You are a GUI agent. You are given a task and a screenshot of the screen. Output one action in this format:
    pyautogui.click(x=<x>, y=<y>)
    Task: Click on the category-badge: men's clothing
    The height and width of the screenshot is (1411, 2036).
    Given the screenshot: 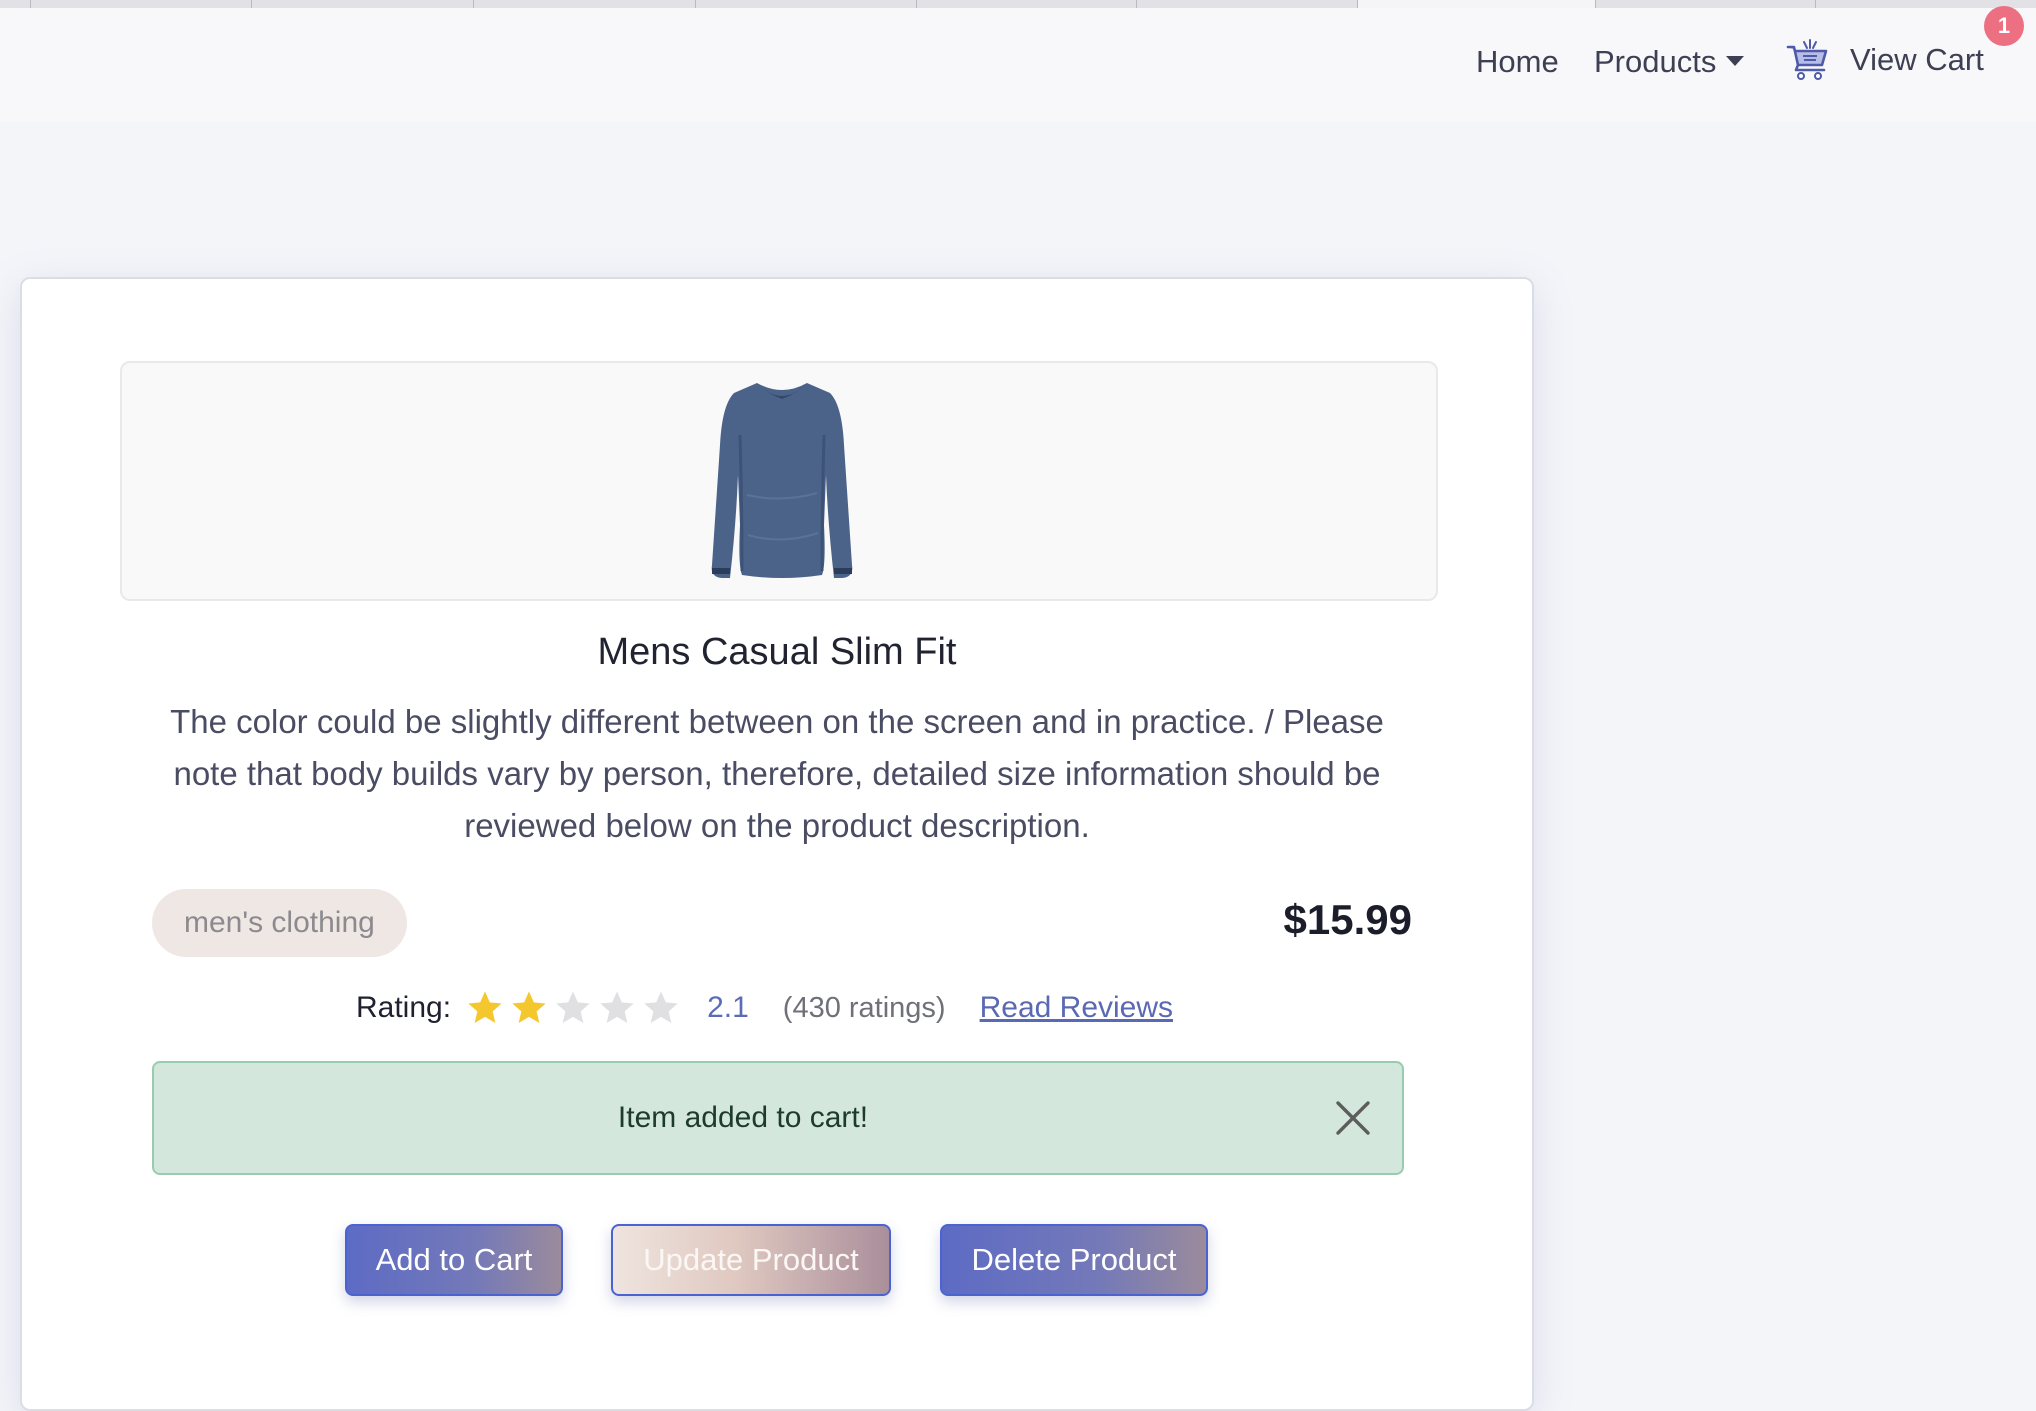 What is the action you would take?
    pyautogui.click(x=279, y=923)
    